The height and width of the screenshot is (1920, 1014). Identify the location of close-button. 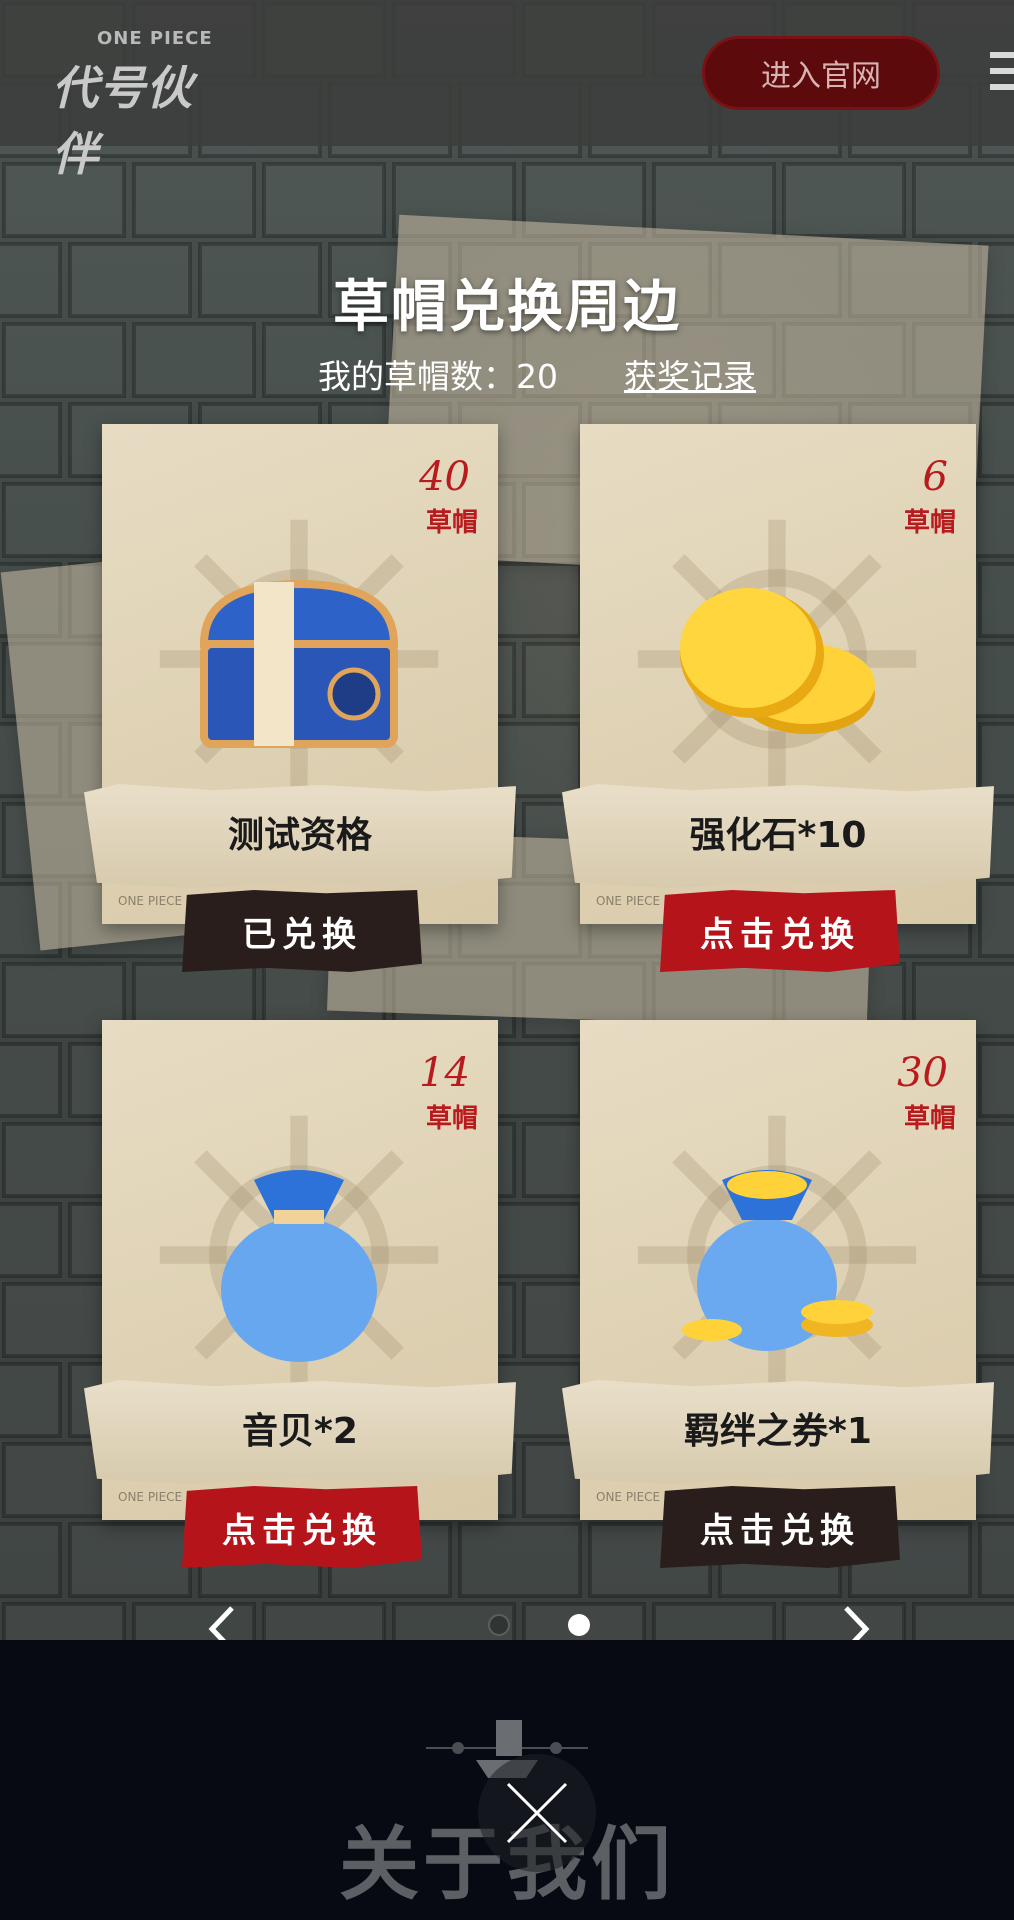
(537, 1813).